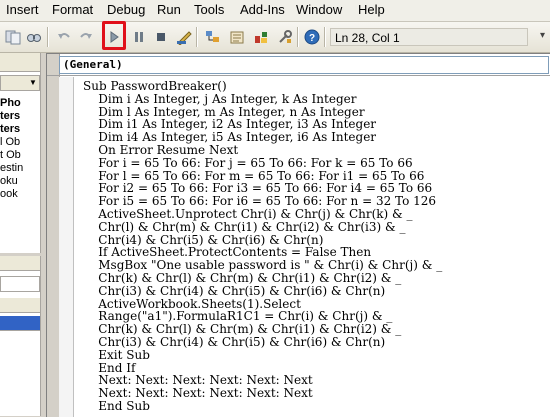  I want to click on find-icon, so click(34, 37).